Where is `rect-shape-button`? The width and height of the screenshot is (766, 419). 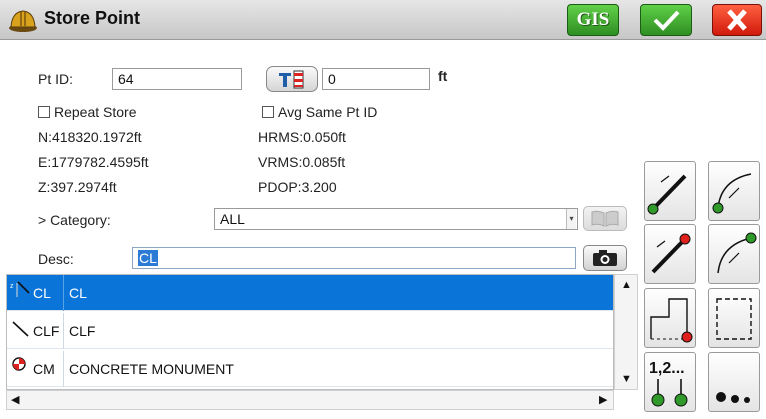 rect-shape-button is located at coordinates (734, 318).